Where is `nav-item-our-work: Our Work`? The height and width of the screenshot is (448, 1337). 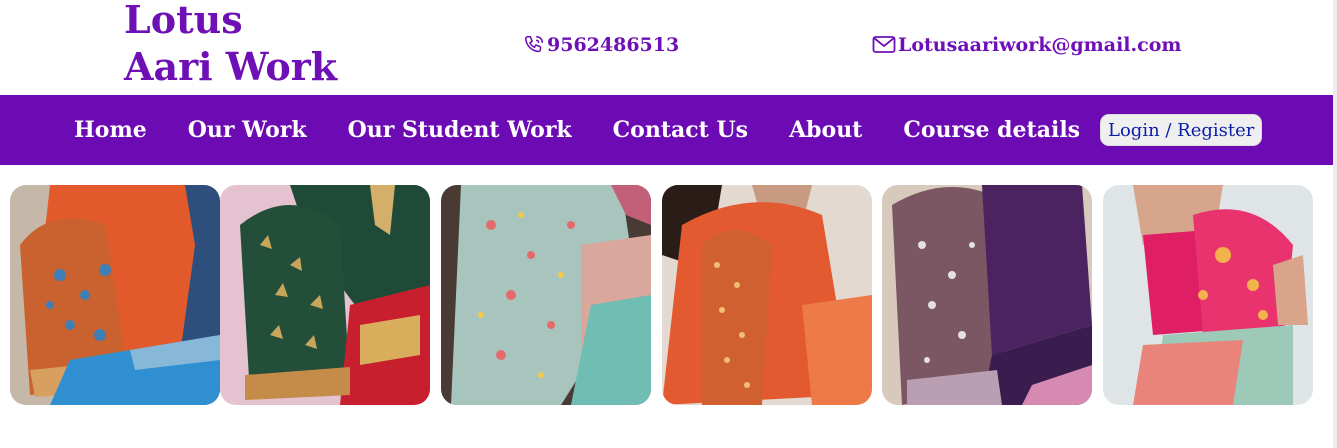 nav-item-our-work: Our Work is located at coordinates (247, 130).